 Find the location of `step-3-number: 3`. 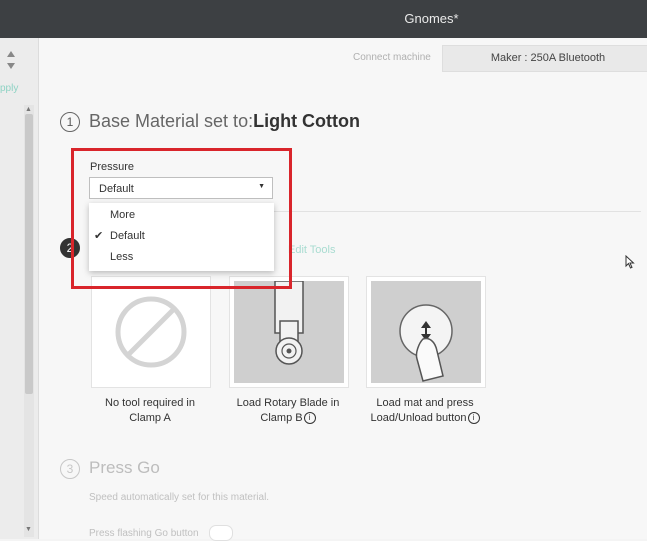

step-3-number: 3 is located at coordinates (70, 469).